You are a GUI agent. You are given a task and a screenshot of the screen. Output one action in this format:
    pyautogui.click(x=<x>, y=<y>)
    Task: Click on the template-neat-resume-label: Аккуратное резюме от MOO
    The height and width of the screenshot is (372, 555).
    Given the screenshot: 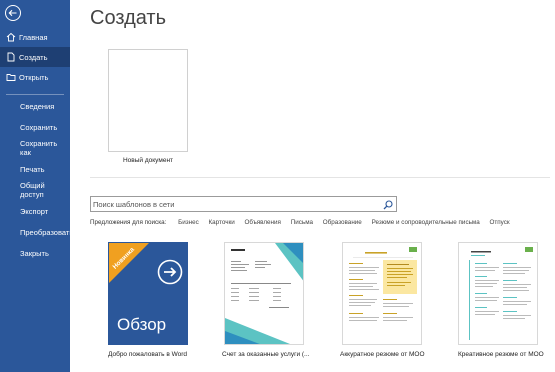 What is the action you would take?
    pyautogui.click(x=382, y=354)
    